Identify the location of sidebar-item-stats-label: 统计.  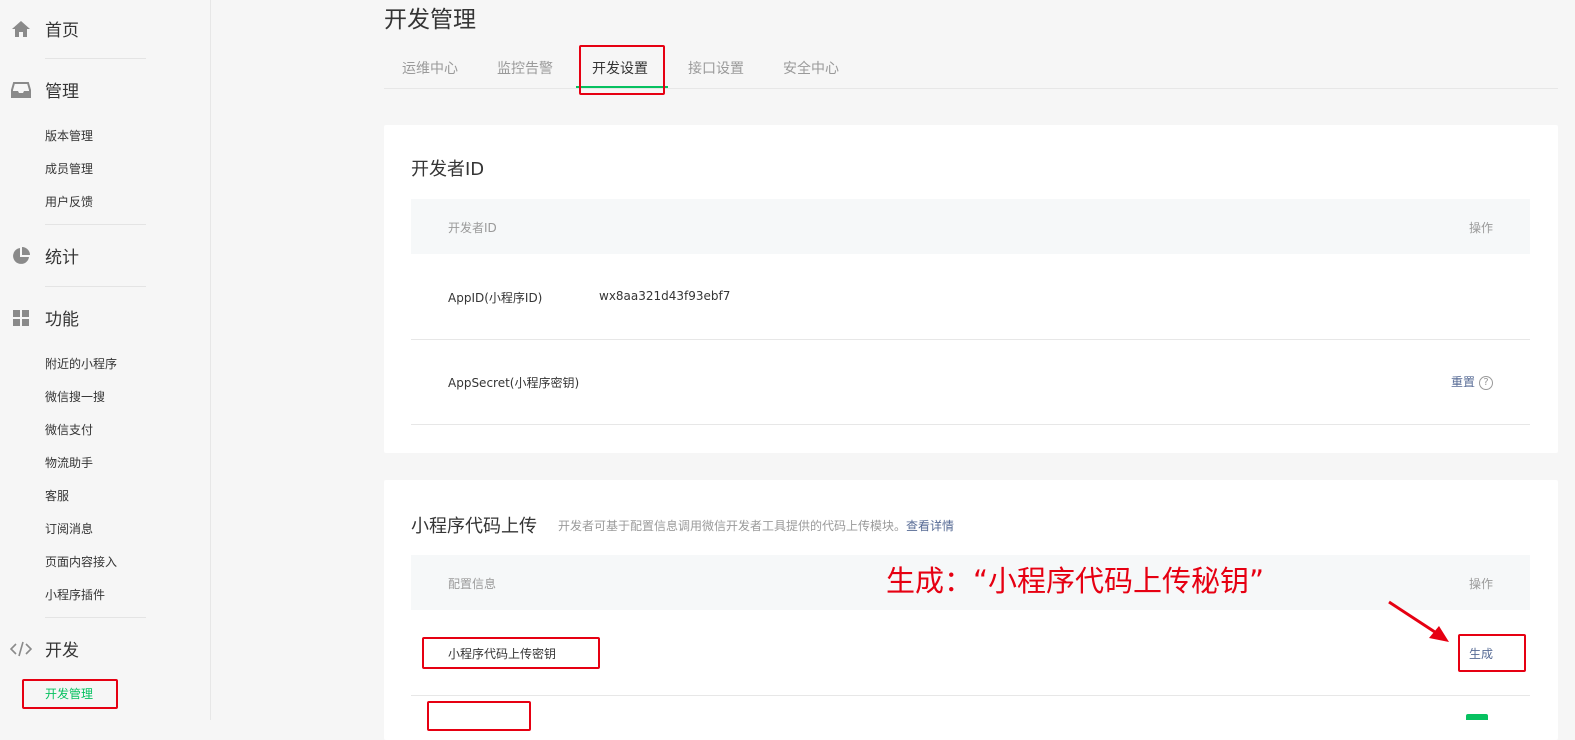
(62, 257).